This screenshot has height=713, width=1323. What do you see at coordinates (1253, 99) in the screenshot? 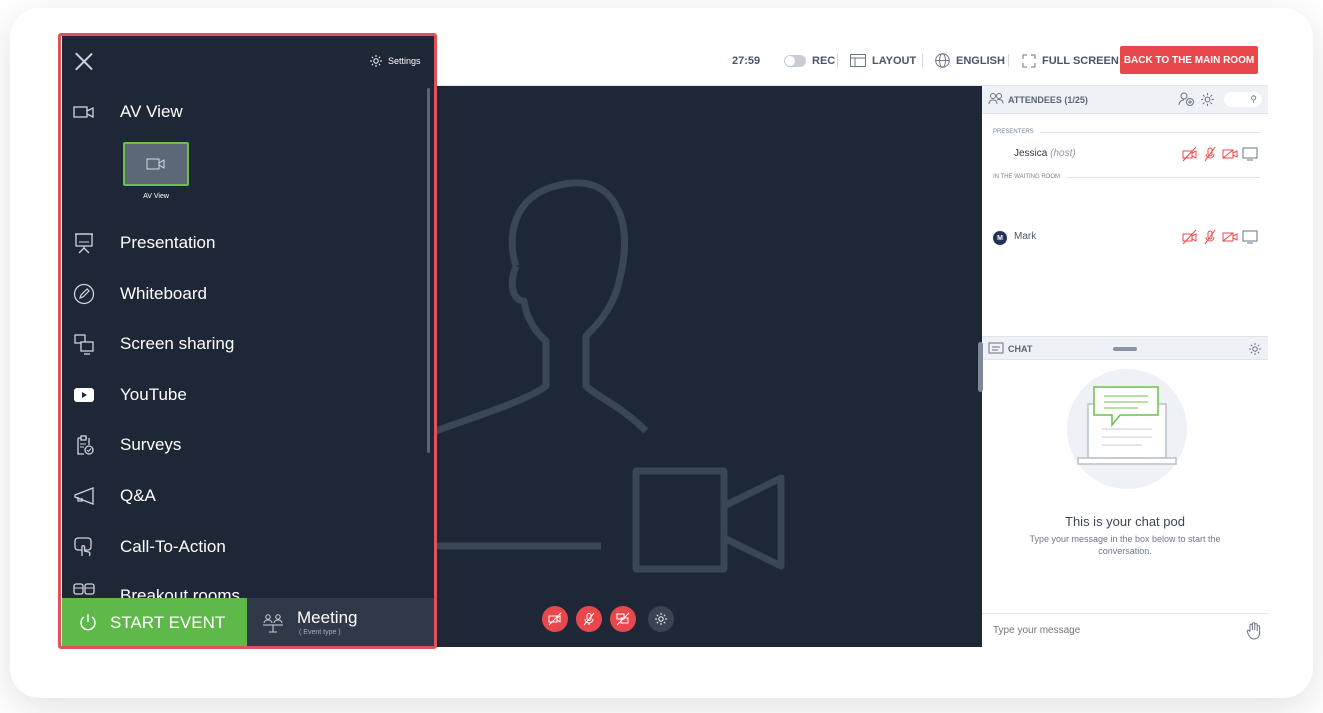
I see `search-icon: ⚲` at bounding box center [1253, 99].